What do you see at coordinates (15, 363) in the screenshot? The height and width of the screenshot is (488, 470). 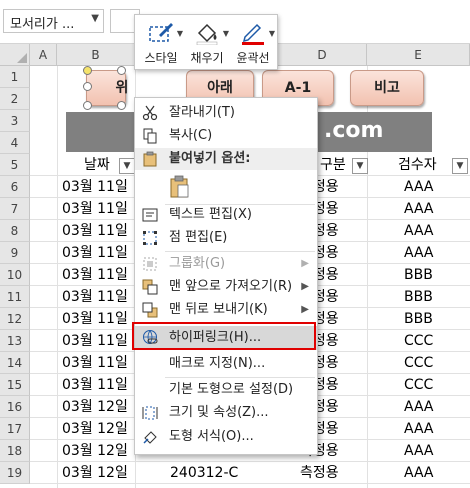 I see `row-header: 14` at bounding box center [15, 363].